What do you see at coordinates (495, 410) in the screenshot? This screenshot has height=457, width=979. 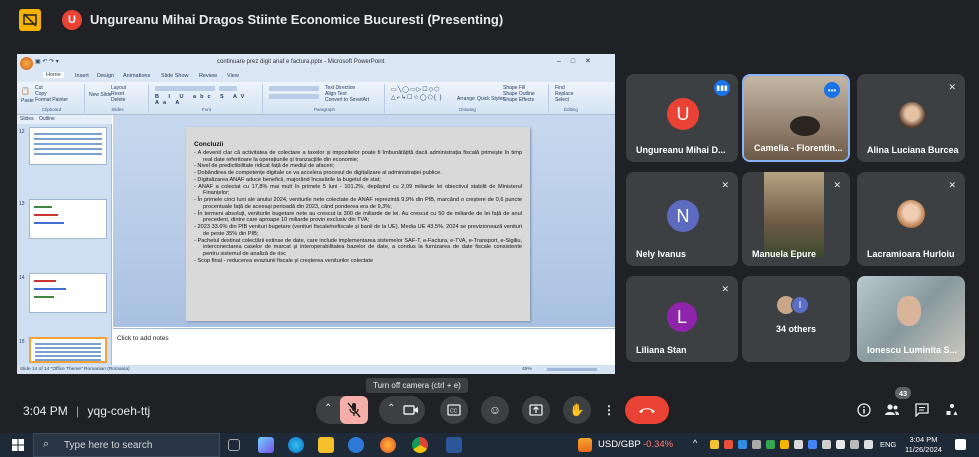 I see `reactions-button: ☺` at bounding box center [495, 410].